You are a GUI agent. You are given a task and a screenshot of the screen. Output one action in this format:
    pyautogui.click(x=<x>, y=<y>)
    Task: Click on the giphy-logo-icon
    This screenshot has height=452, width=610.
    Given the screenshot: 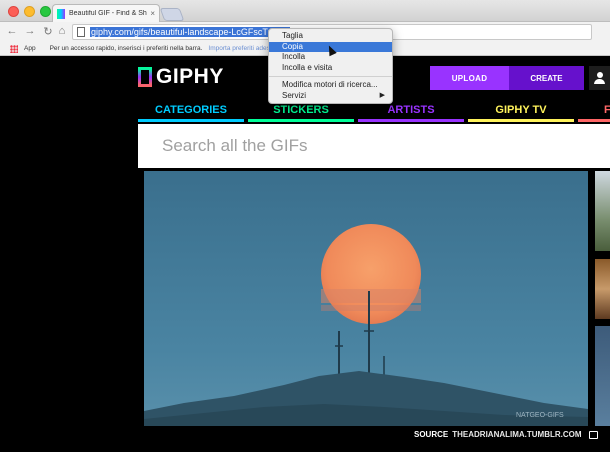 What is the action you would take?
    pyautogui.click(x=145, y=77)
    